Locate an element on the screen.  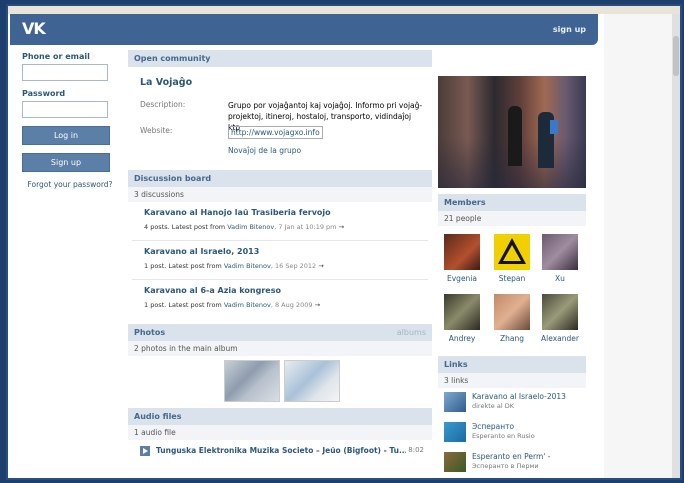
member-name: Zhang is located at coordinates (512, 338).